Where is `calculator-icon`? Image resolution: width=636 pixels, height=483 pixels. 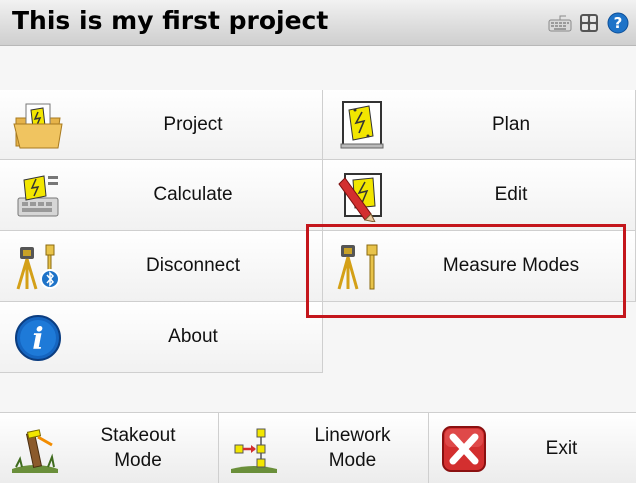 calculator-icon is located at coordinates (38, 196).